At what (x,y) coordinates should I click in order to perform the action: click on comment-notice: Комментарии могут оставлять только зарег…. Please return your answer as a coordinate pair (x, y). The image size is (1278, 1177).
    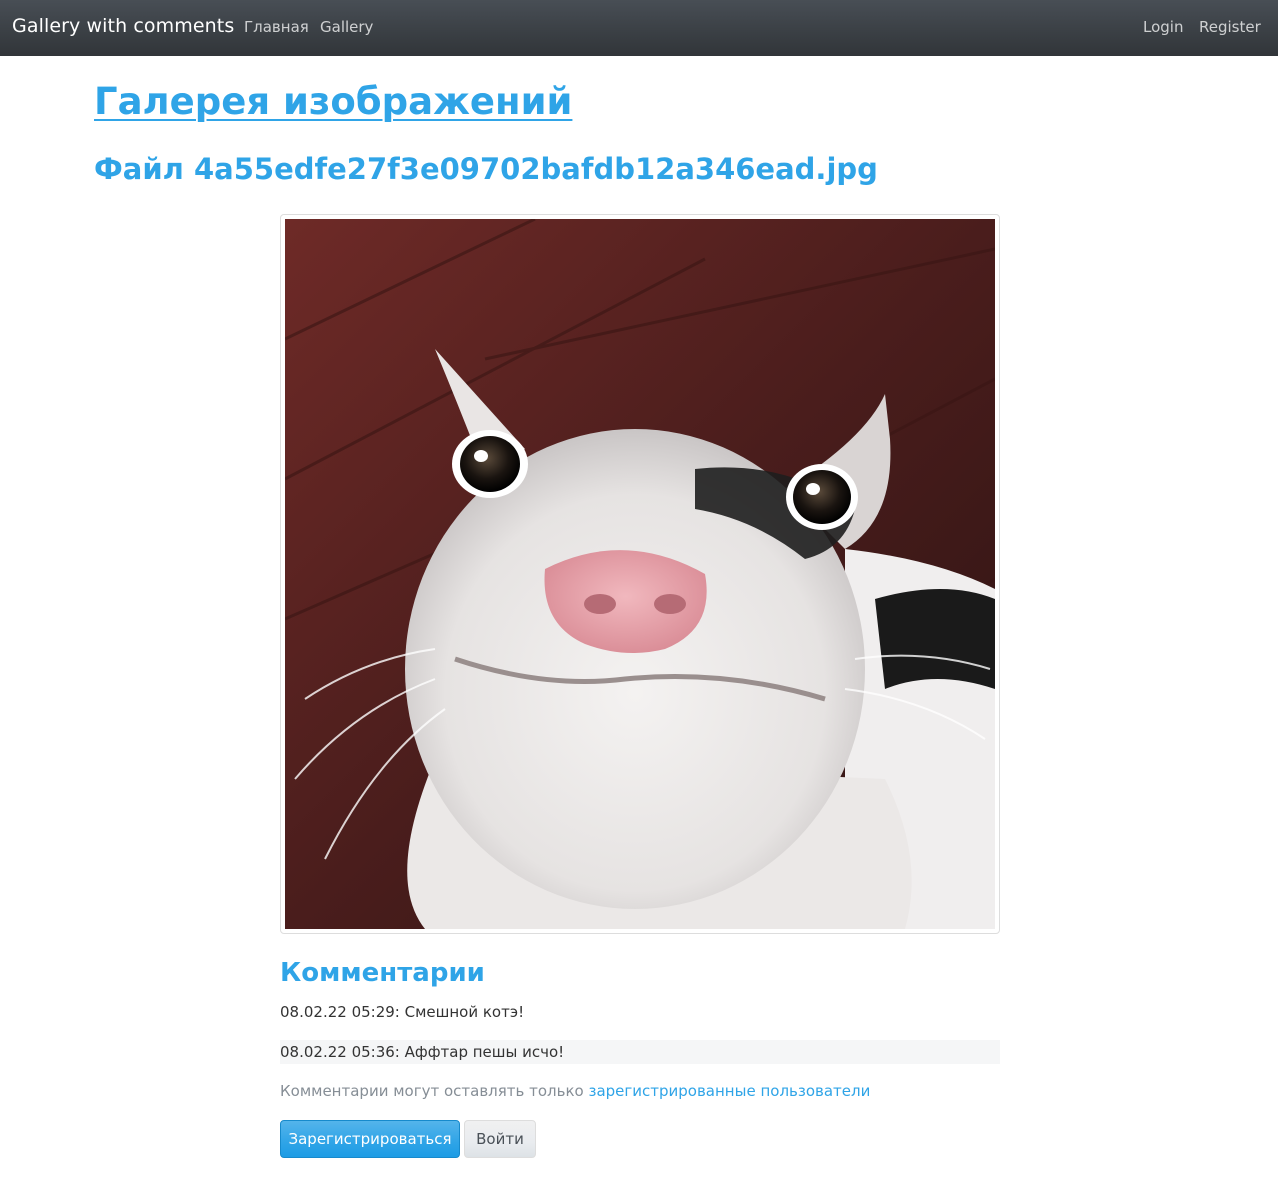
    Looking at the image, I should click on (575, 1091).